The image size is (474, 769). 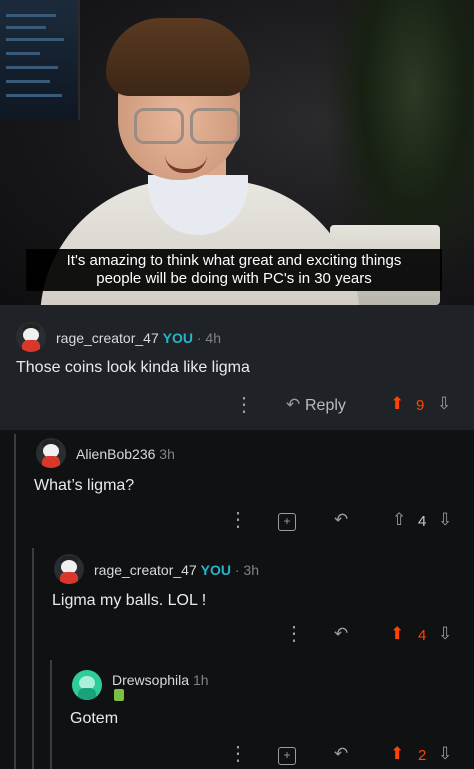 What do you see at coordinates (150, 680) in the screenshot?
I see `username: Drewsophila` at bounding box center [150, 680].